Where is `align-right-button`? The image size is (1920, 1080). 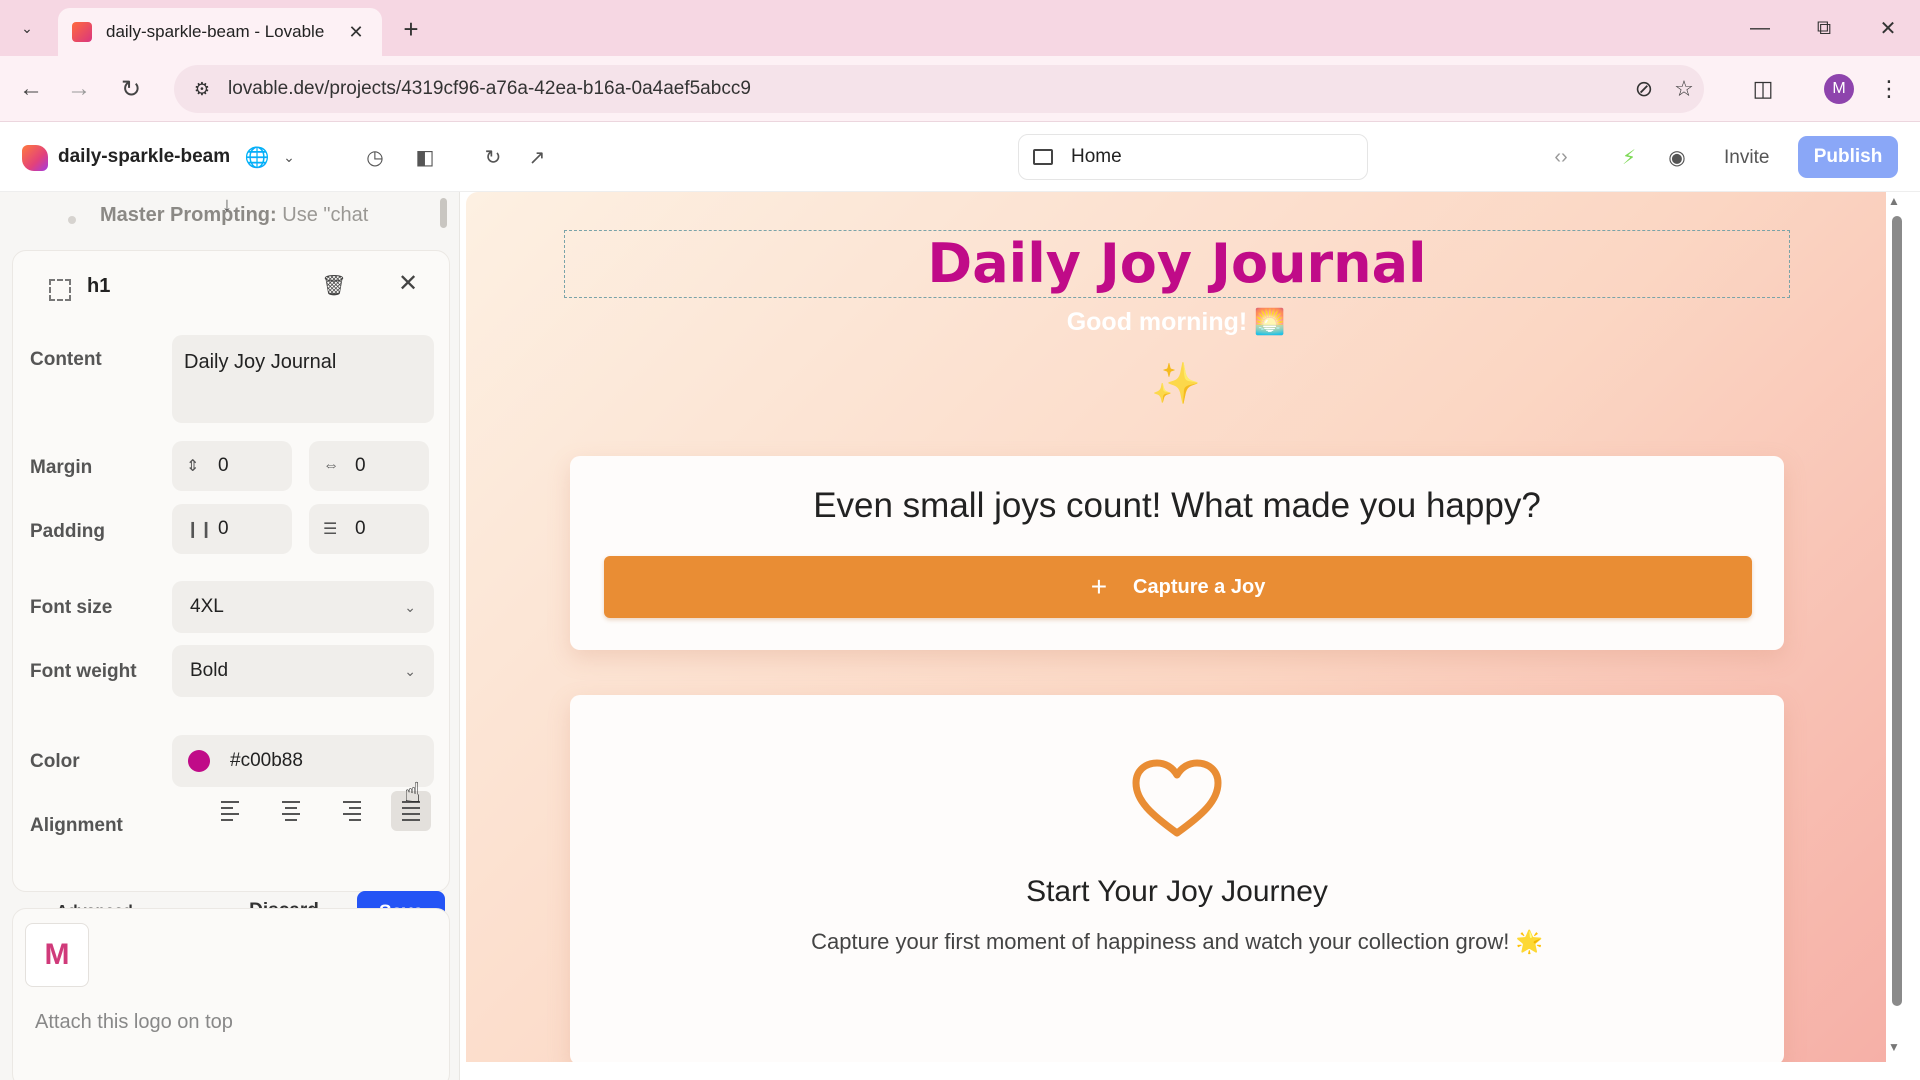 align-right-button is located at coordinates (351, 811).